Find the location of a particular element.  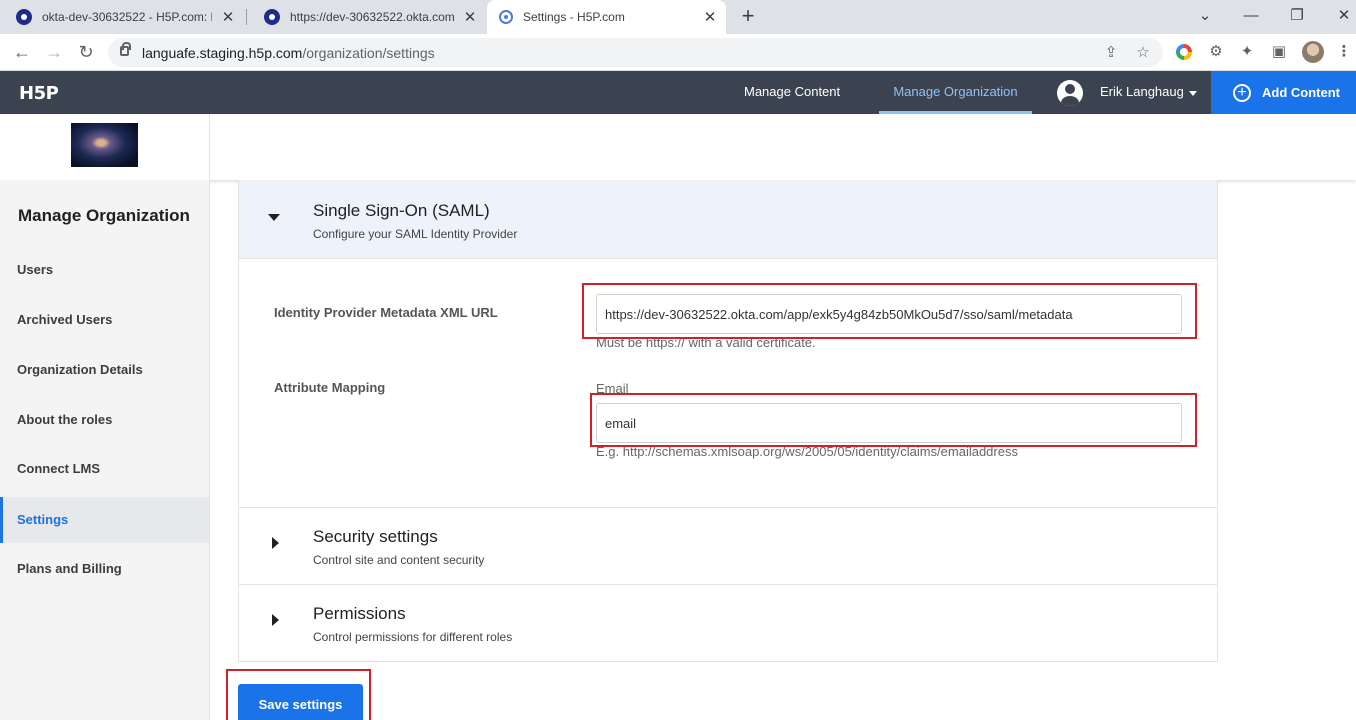

security-section-title: Security settings is located at coordinates (375, 536).